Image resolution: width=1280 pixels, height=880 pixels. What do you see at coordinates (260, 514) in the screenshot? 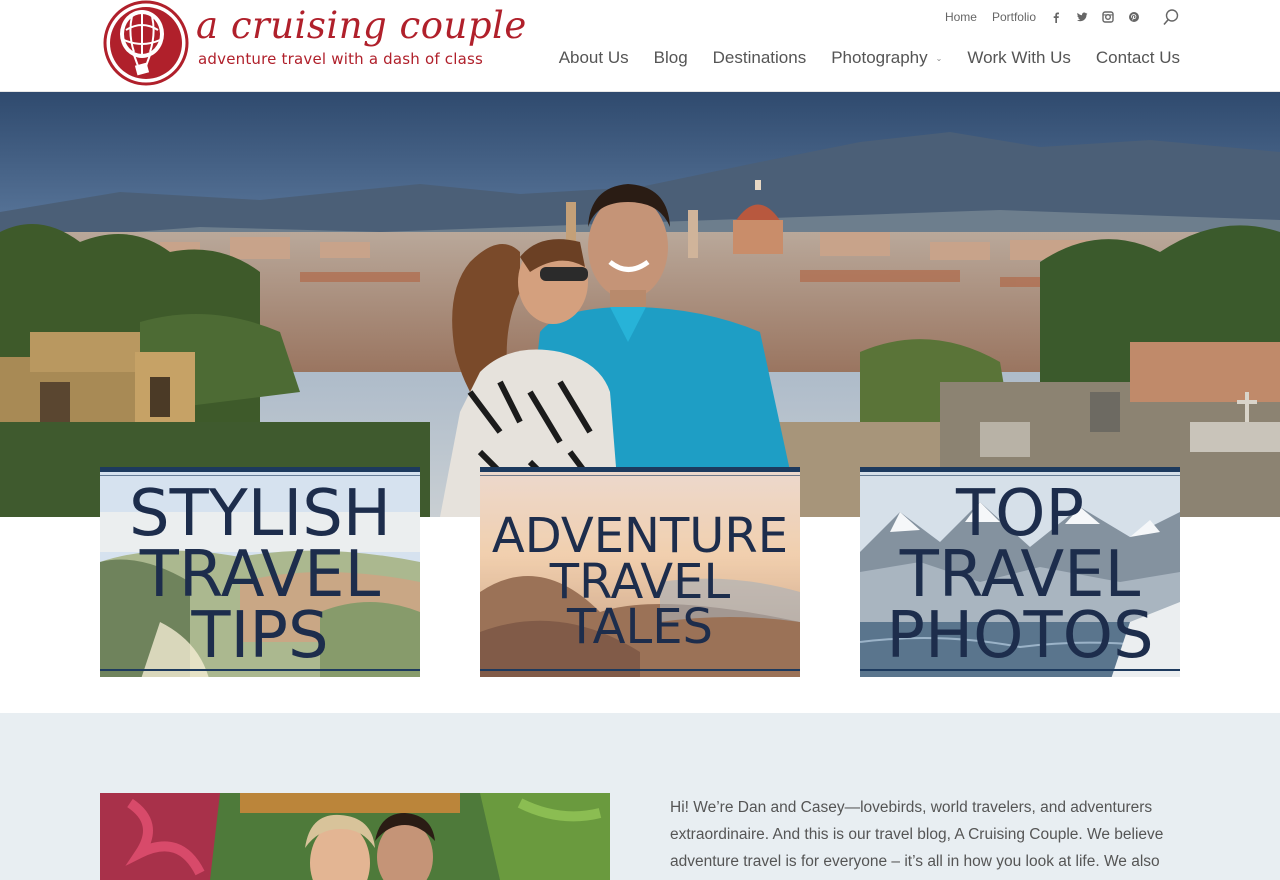
I see `card-line: STYLISH` at bounding box center [260, 514].